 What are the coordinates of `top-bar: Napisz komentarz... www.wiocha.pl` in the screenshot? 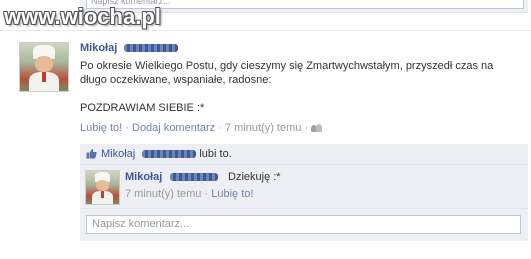 It's located at (265, 15).